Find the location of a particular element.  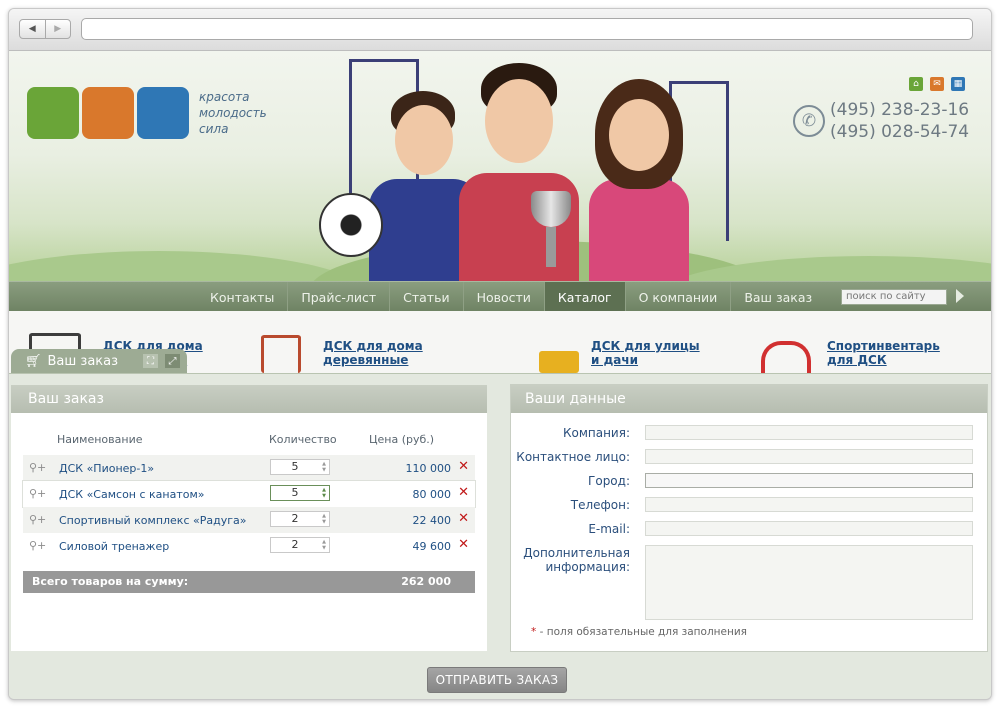

mail-icon: ✉ is located at coordinates (937, 84).